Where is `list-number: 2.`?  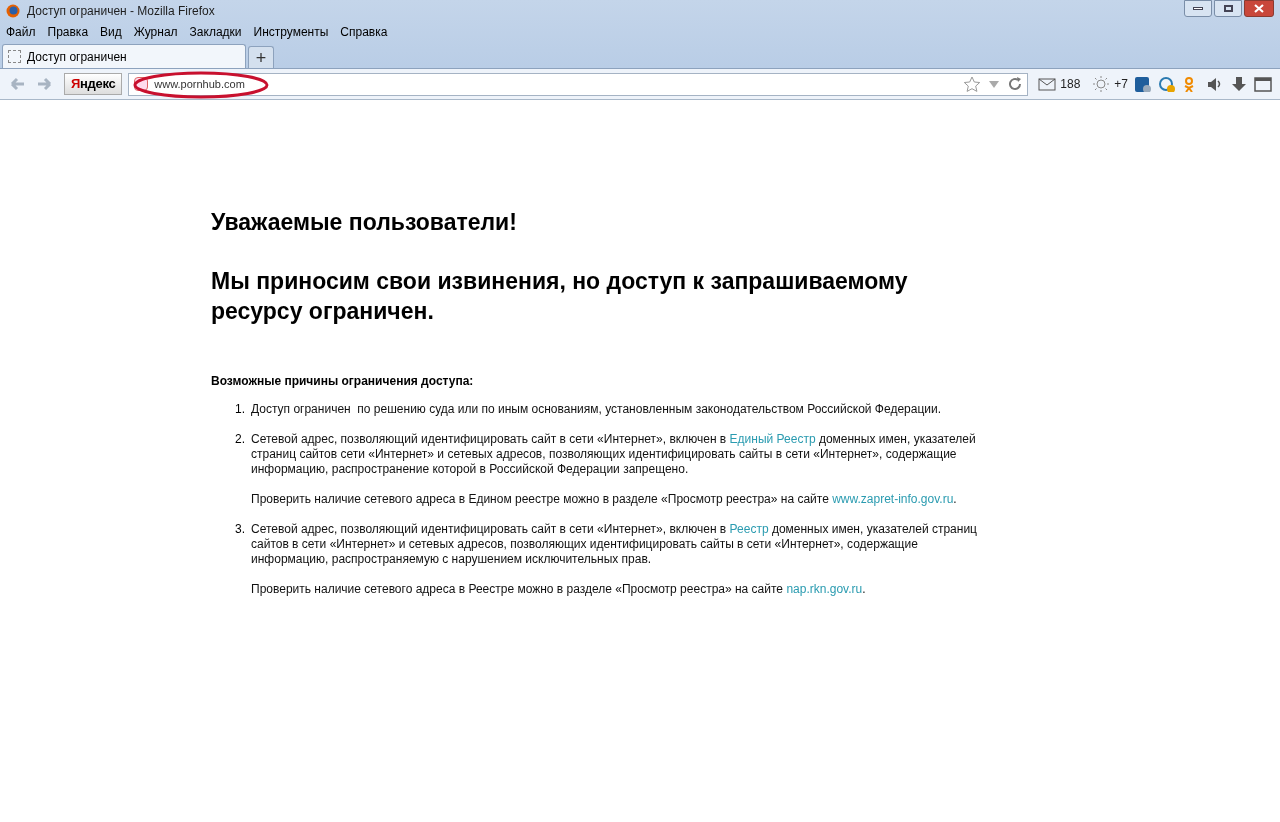 list-number: 2. is located at coordinates (240, 440).